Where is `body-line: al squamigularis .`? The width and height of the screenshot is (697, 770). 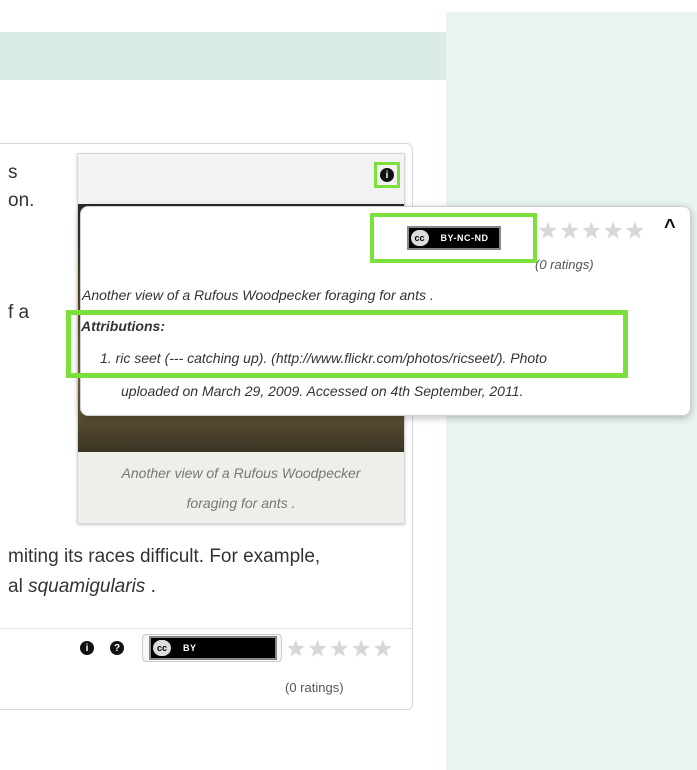
body-line: al squamigularis . is located at coordinates (164, 587).